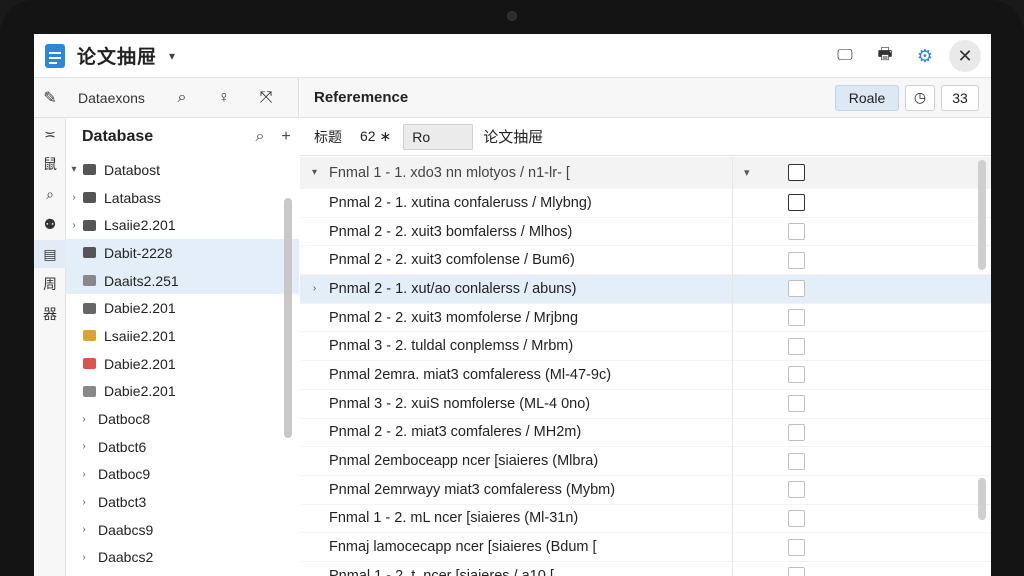  I want to click on row-text: Fnmal 1 - 1. xdo3 nn mlotyos / n1-lr- [, so click(449, 172).